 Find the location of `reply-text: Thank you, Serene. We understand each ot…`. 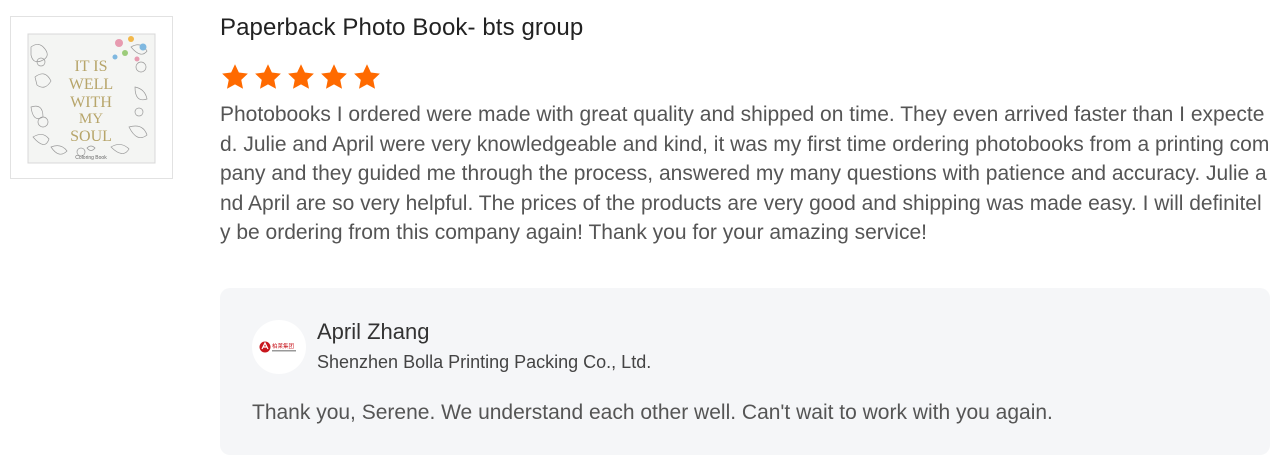

reply-text: Thank you, Serene. We understand each ot… is located at coordinates (652, 412).